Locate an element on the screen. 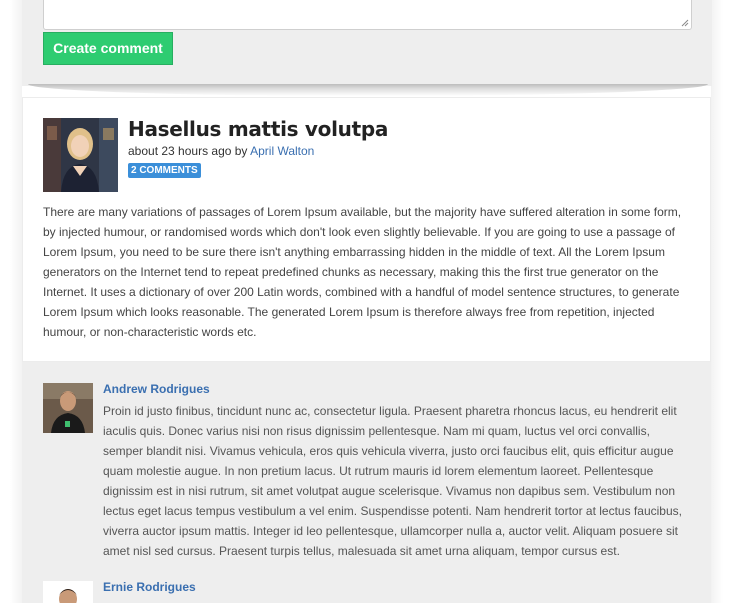 The image size is (753, 603). panel-shadow-divider is located at coordinates (368, 90).